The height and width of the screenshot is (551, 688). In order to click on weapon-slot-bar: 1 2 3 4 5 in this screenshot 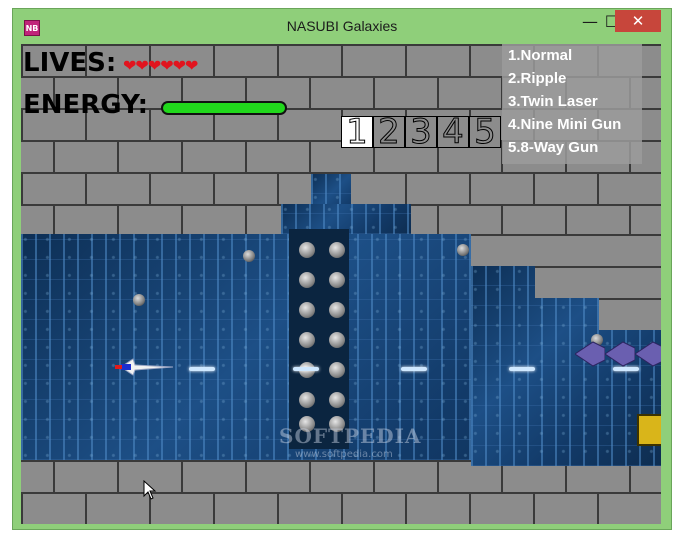, I will do `click(421, 132)`.